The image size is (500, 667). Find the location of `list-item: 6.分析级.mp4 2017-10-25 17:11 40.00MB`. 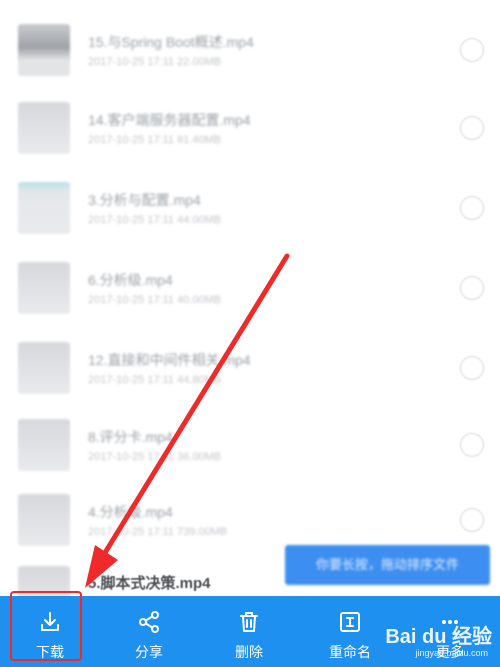

list-item: 6.分析级.mp4 2017-10-25 17:11 40.00MB is located at coordinates (250, 288).